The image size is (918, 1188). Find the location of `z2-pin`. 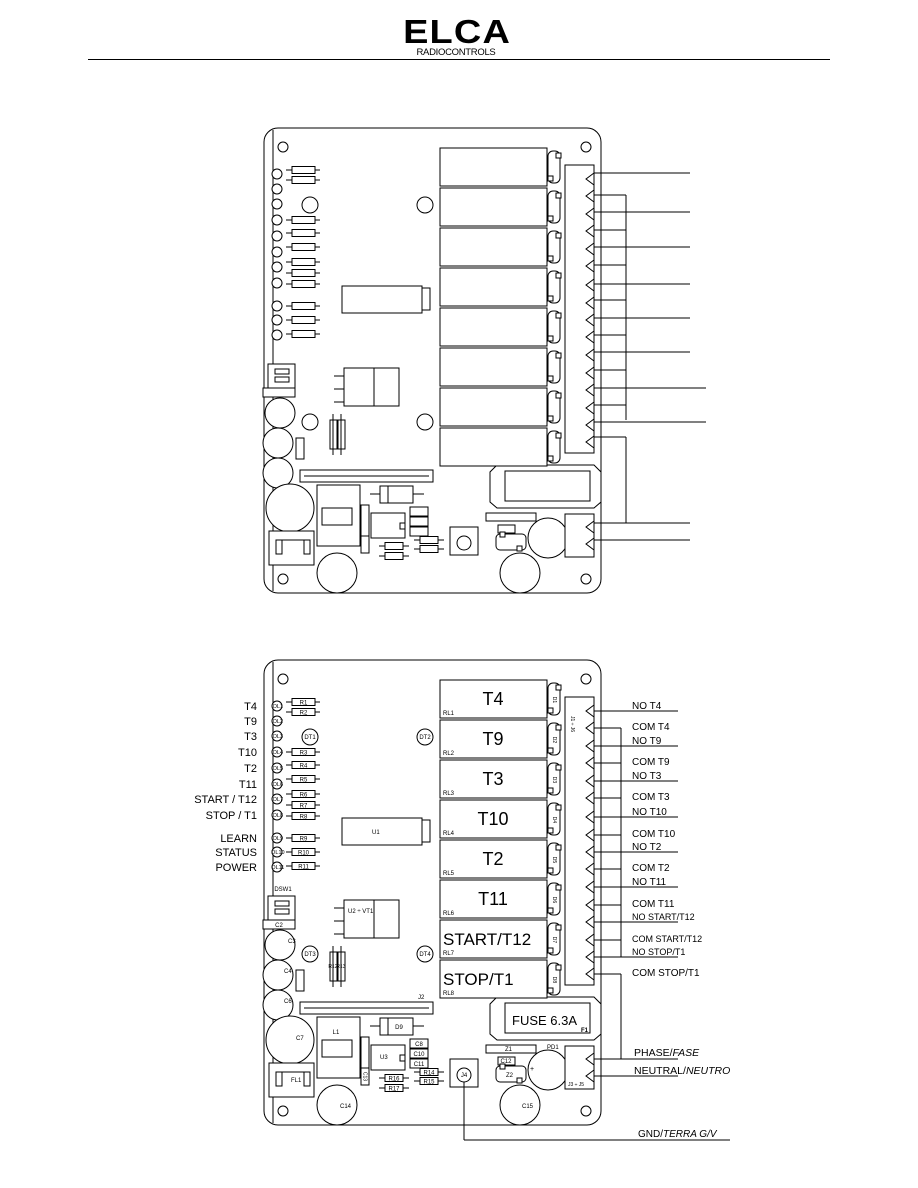

z2-pin is located at coordinates (519, 1080).